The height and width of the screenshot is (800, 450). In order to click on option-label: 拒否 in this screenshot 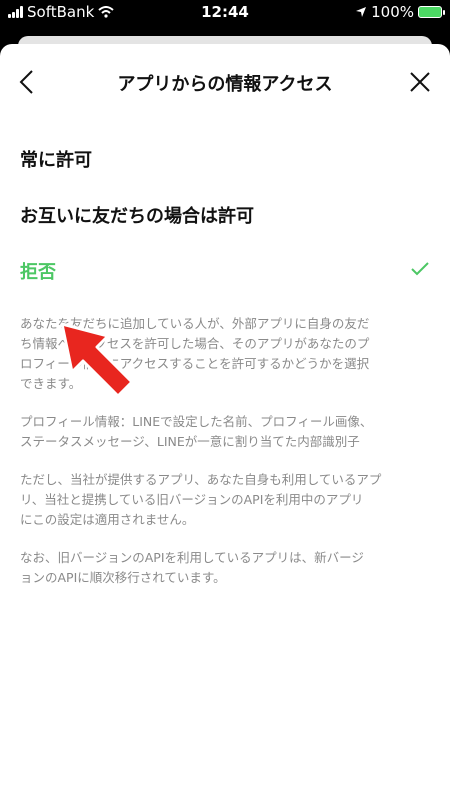, I will do `click(38, 272)`.